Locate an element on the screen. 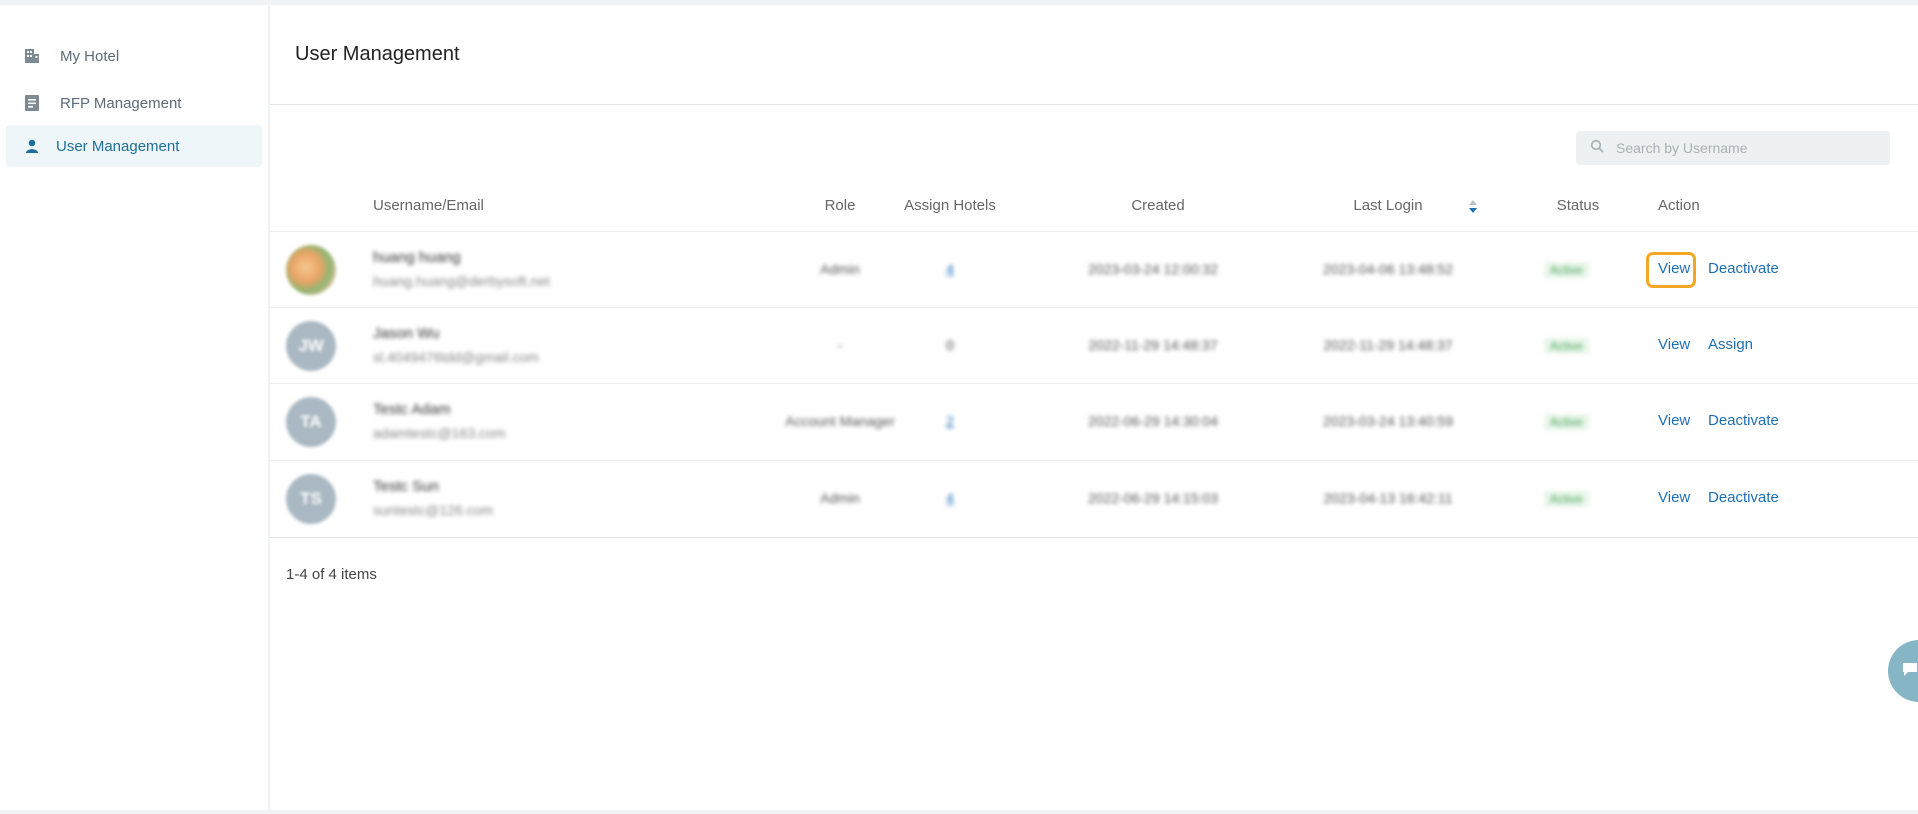 The image size is (1918, 814). user-icon is located at coordinates (32, 146).